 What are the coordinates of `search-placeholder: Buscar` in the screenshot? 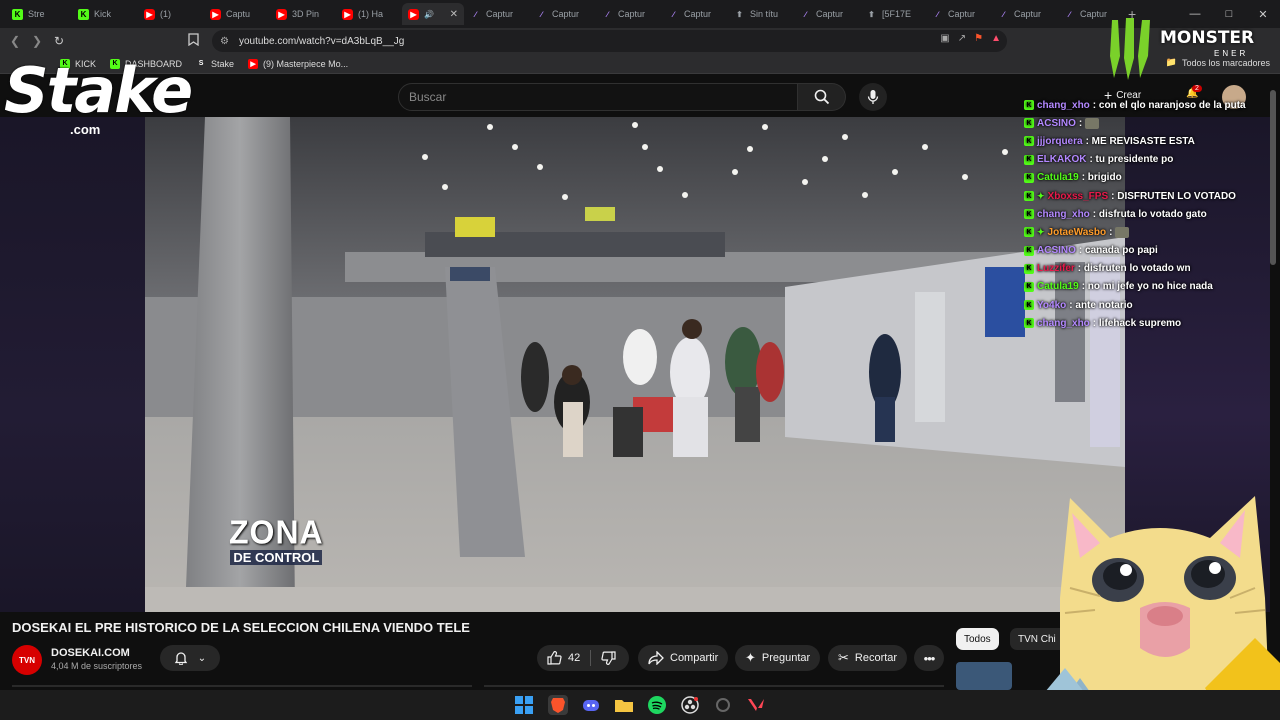 It's located at (428, 97).